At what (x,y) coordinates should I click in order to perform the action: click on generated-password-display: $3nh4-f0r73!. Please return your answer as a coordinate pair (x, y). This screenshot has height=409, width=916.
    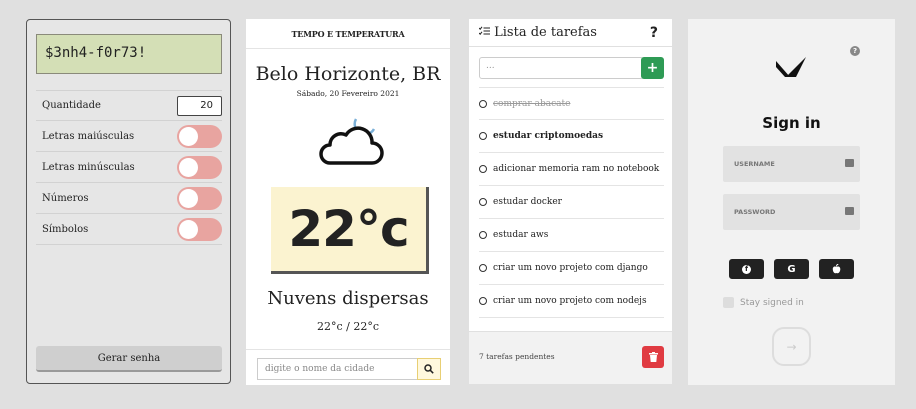
    Looking at the image, I should click on (129, 54).